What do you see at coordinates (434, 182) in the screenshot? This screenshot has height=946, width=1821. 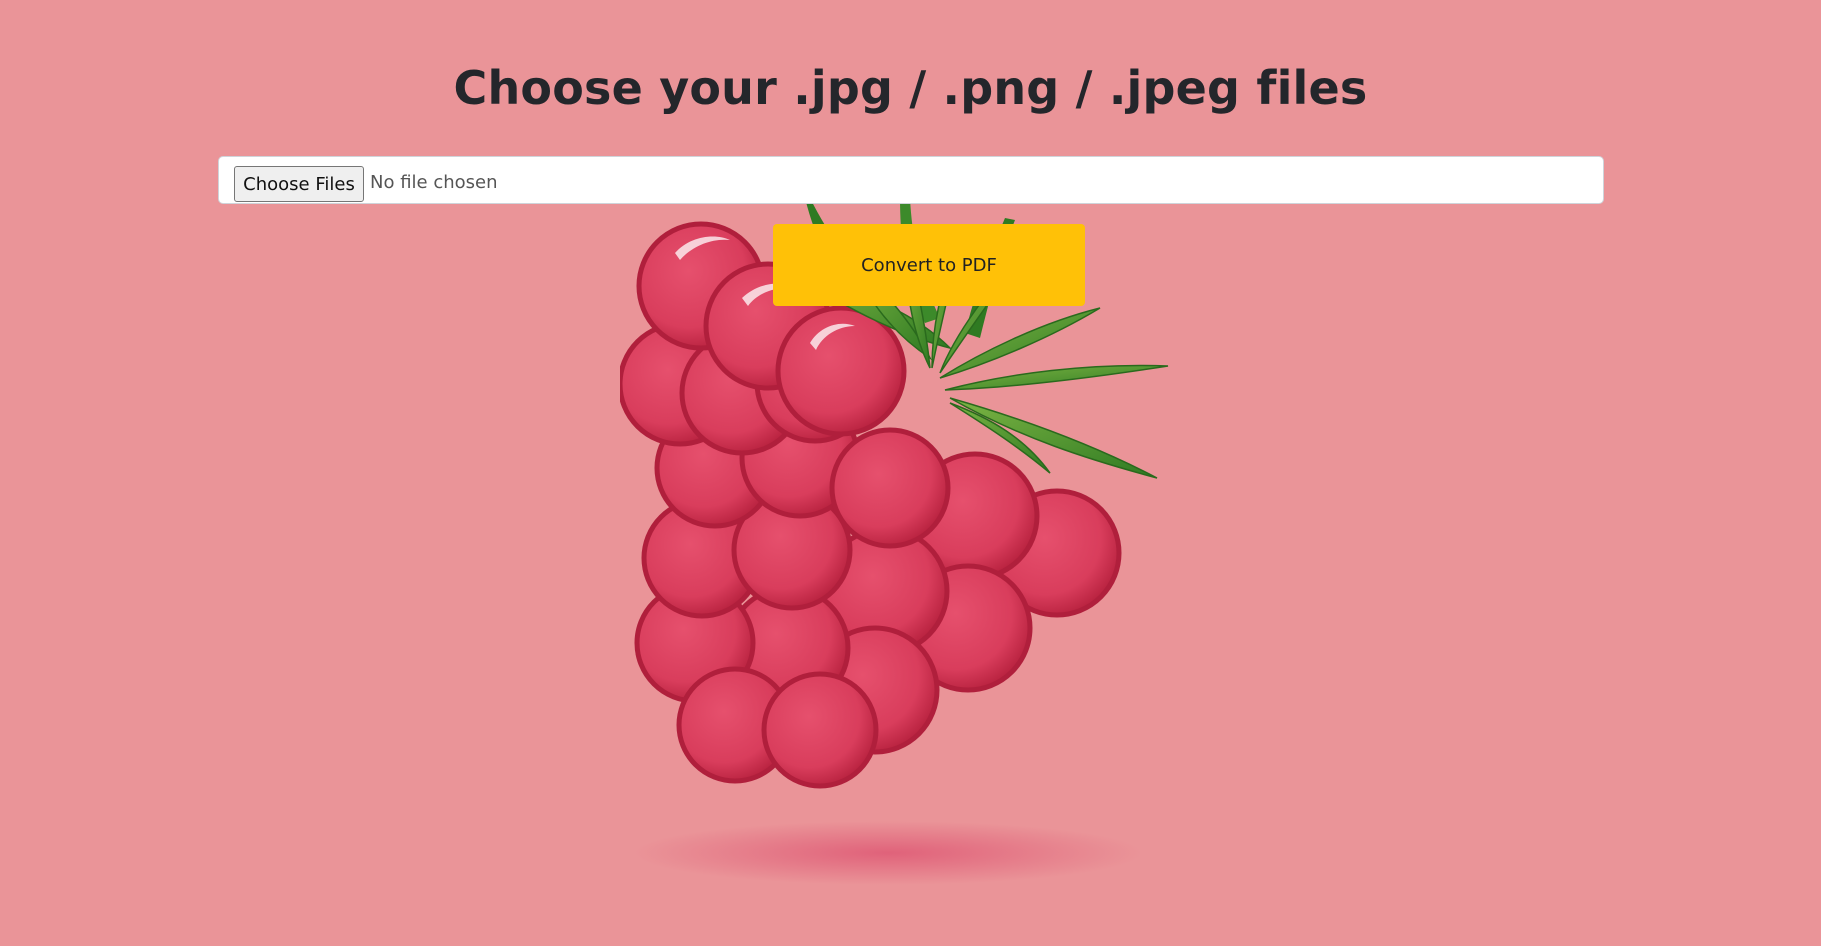 I see `file-status-text: No file chosen` at bounding box center [434, 182].